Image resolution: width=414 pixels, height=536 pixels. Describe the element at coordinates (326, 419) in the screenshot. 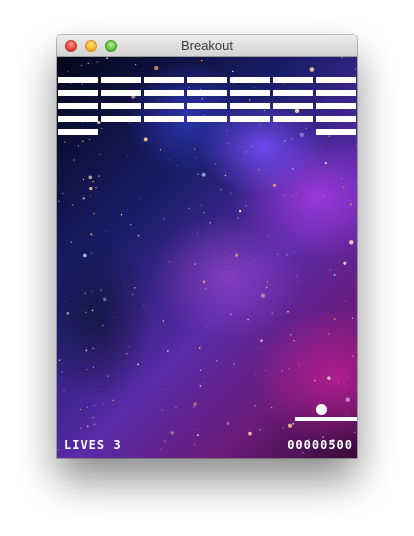

I see `paddle` at that location.